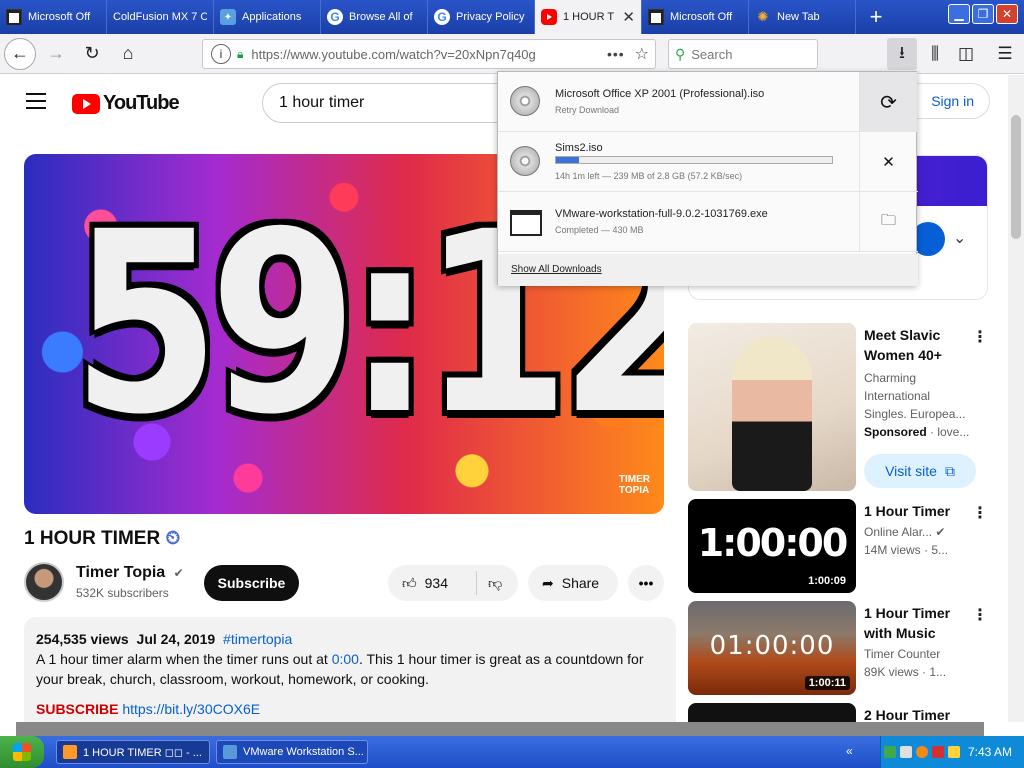  What do you see at coordinates (642, 54) in the screenshot?
I see `bookmark-star-icon: ☆` at bounding box center [642, 54].